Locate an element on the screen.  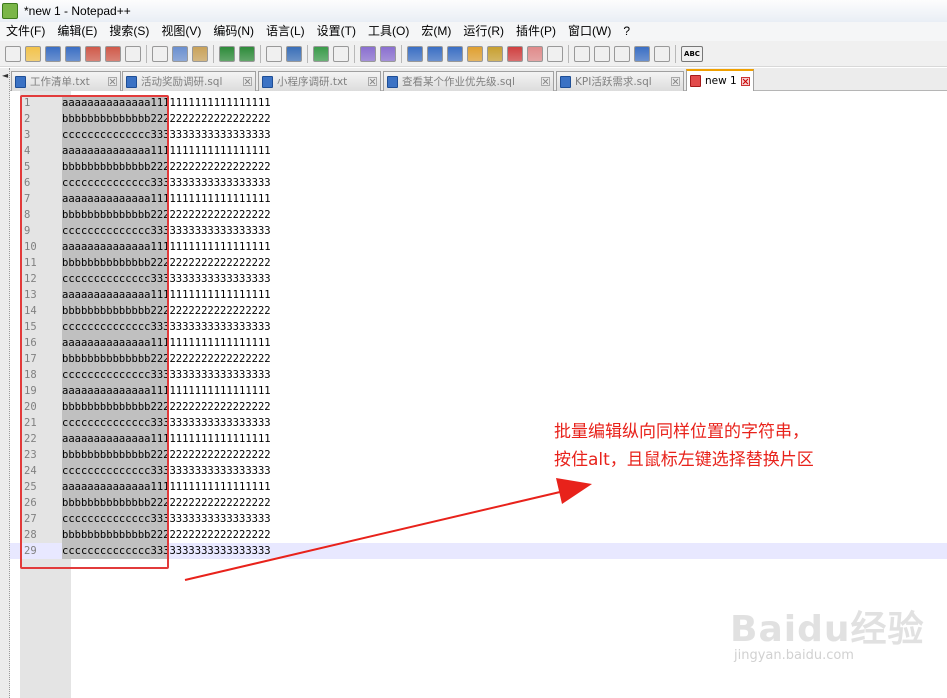
tab-label: 查看某个作业优先级.sql is located at coordinates (458, 82).